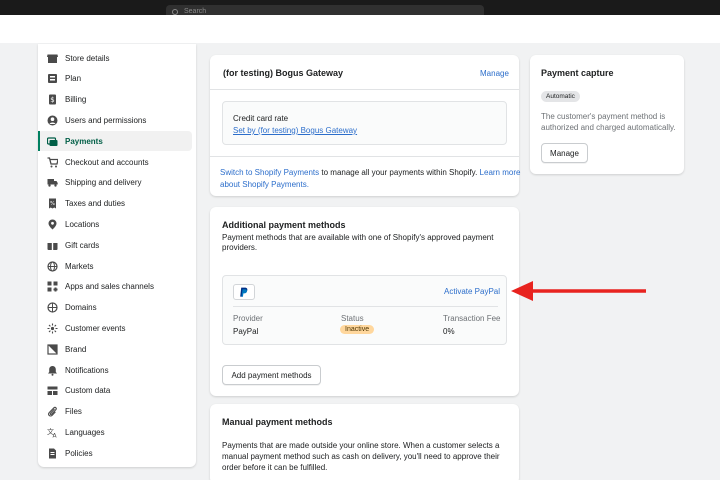 This screenshot has width=720, height=480. What do you see at coordinates (522, 291) in the screenshot?
I see `arrow-head` at bounding box center [522, 291].